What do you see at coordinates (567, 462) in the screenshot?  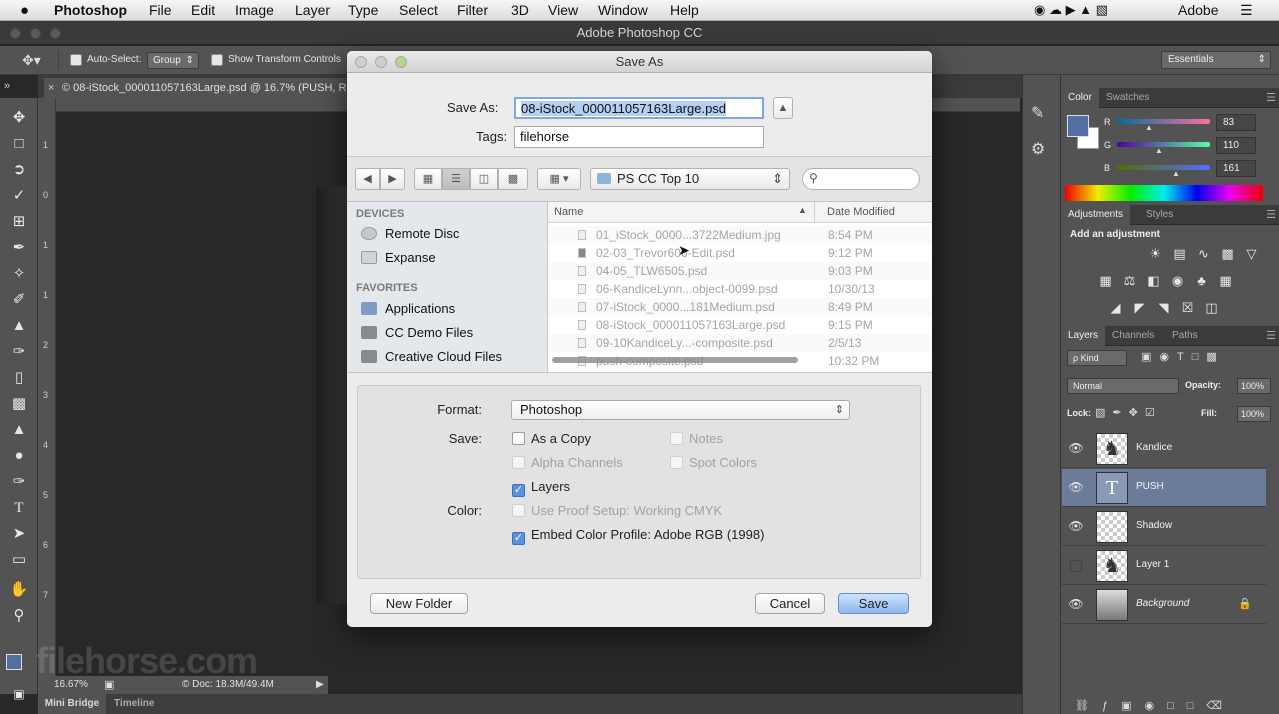 I see `alpha-channels-checkbox: Alpha Channels` at bounding box center [567, 462].